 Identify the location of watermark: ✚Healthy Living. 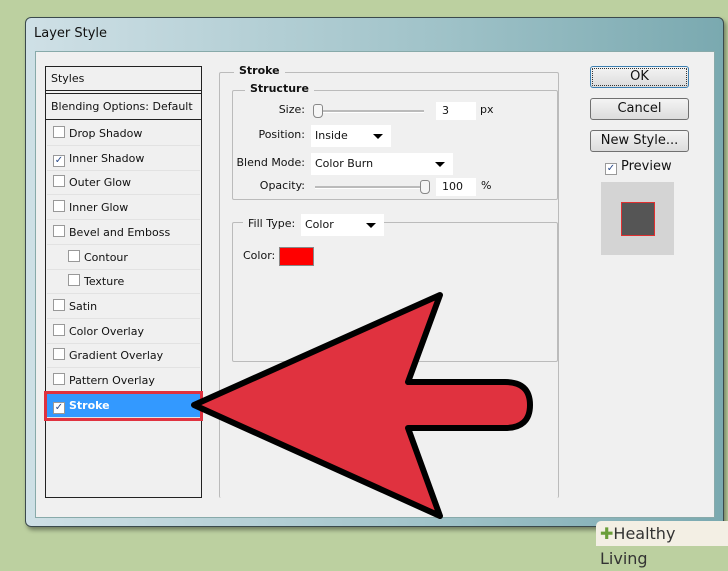
(662, 544).